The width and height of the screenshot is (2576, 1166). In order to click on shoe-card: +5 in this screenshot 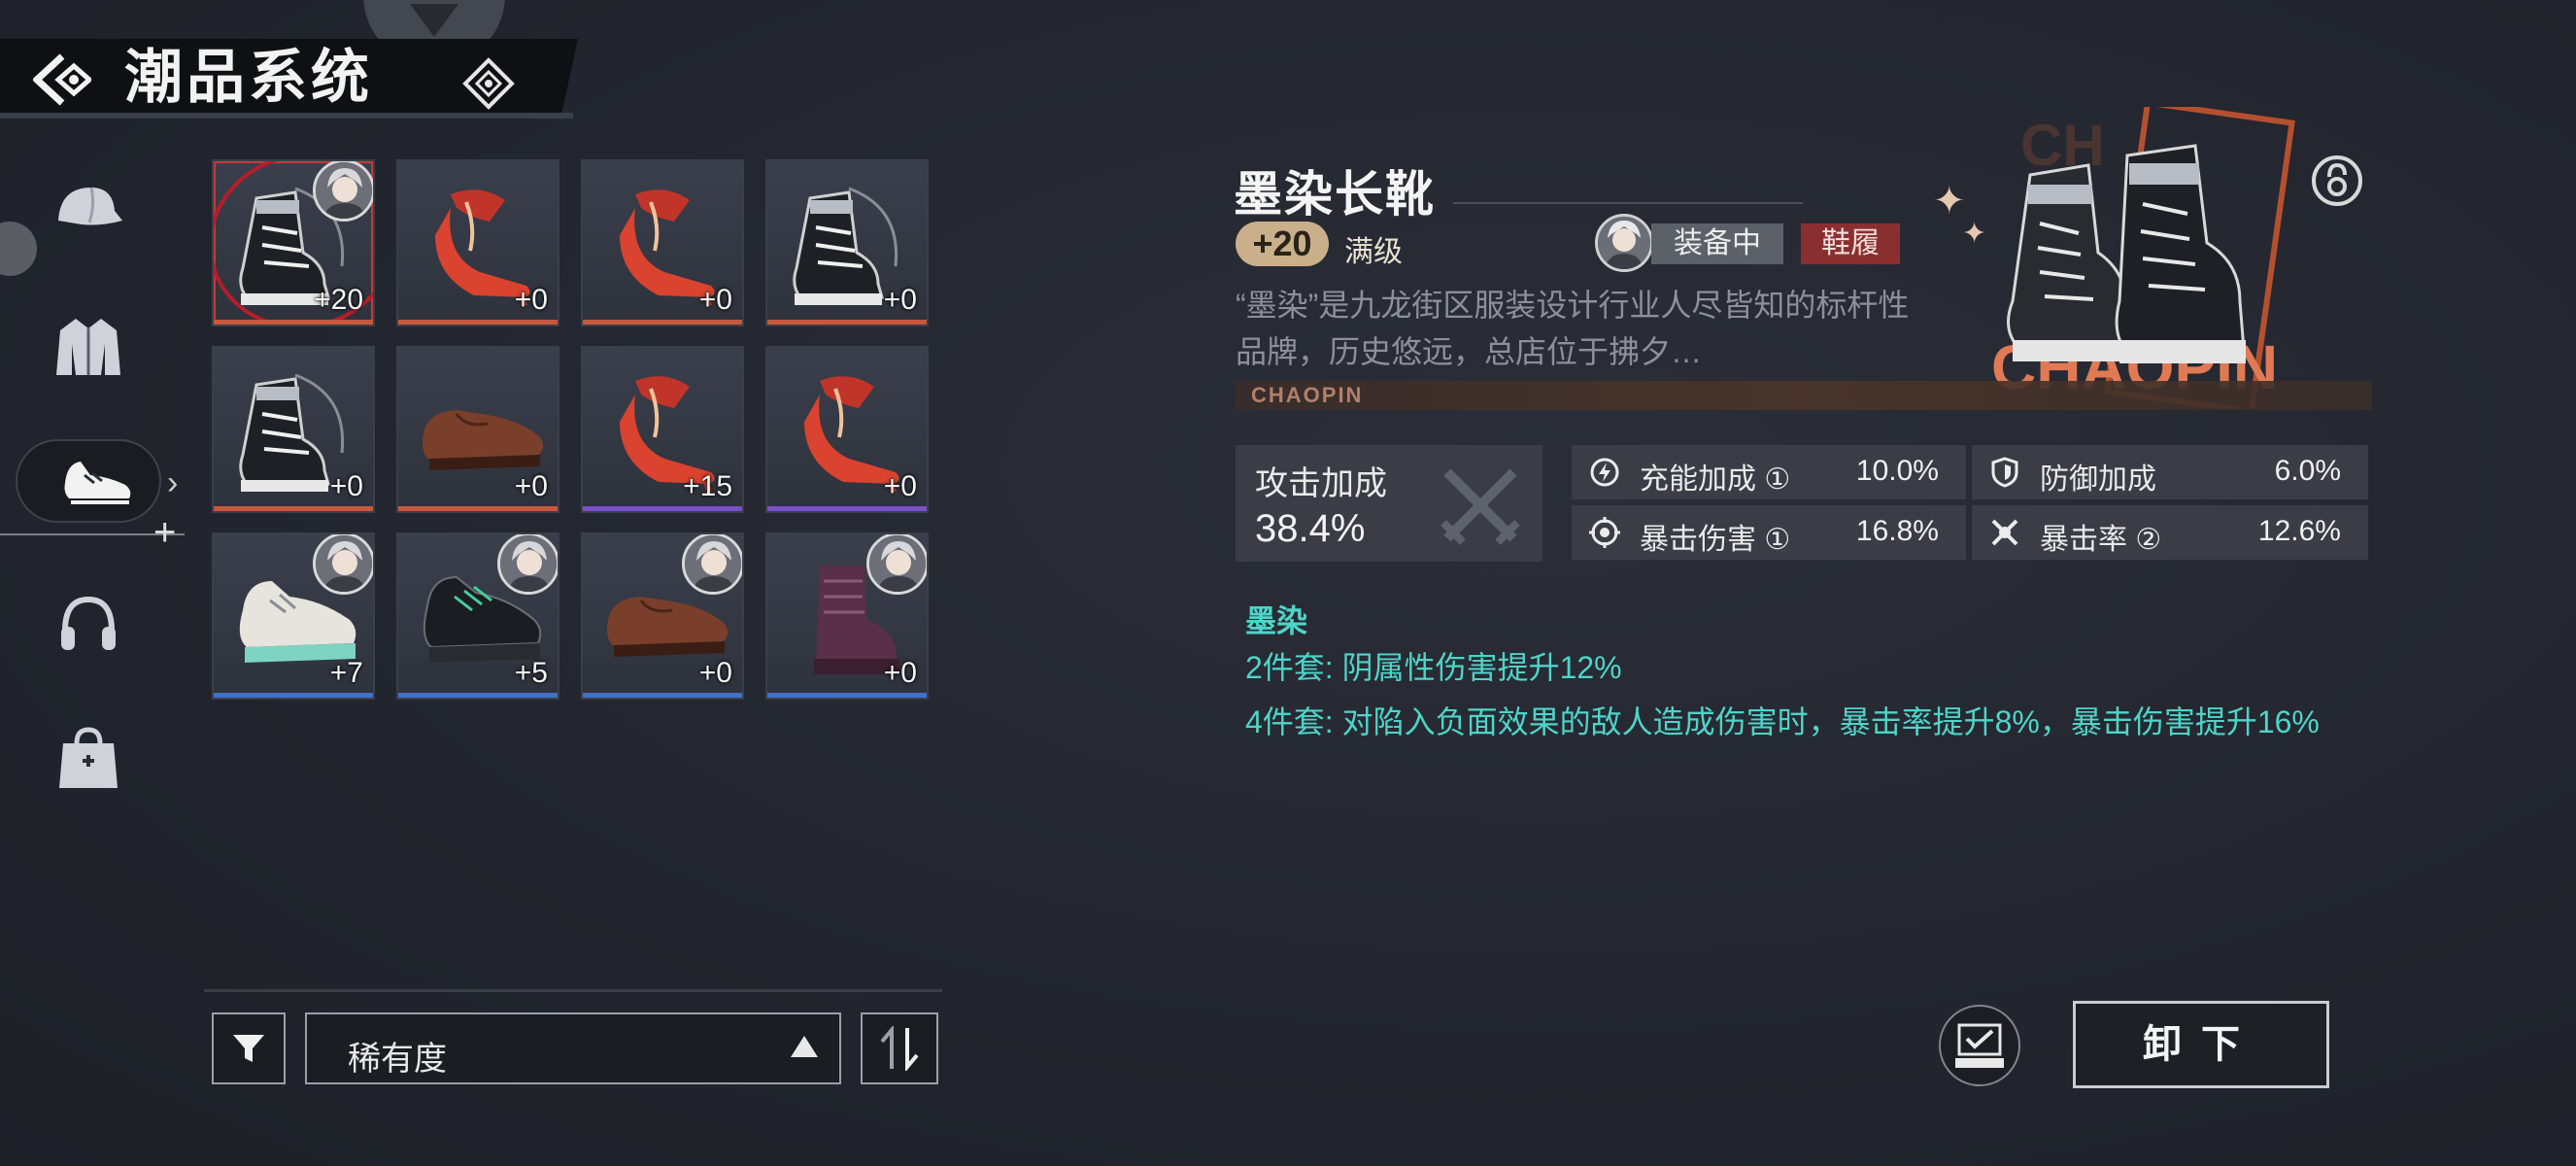, I will do `click(477, 616)`.